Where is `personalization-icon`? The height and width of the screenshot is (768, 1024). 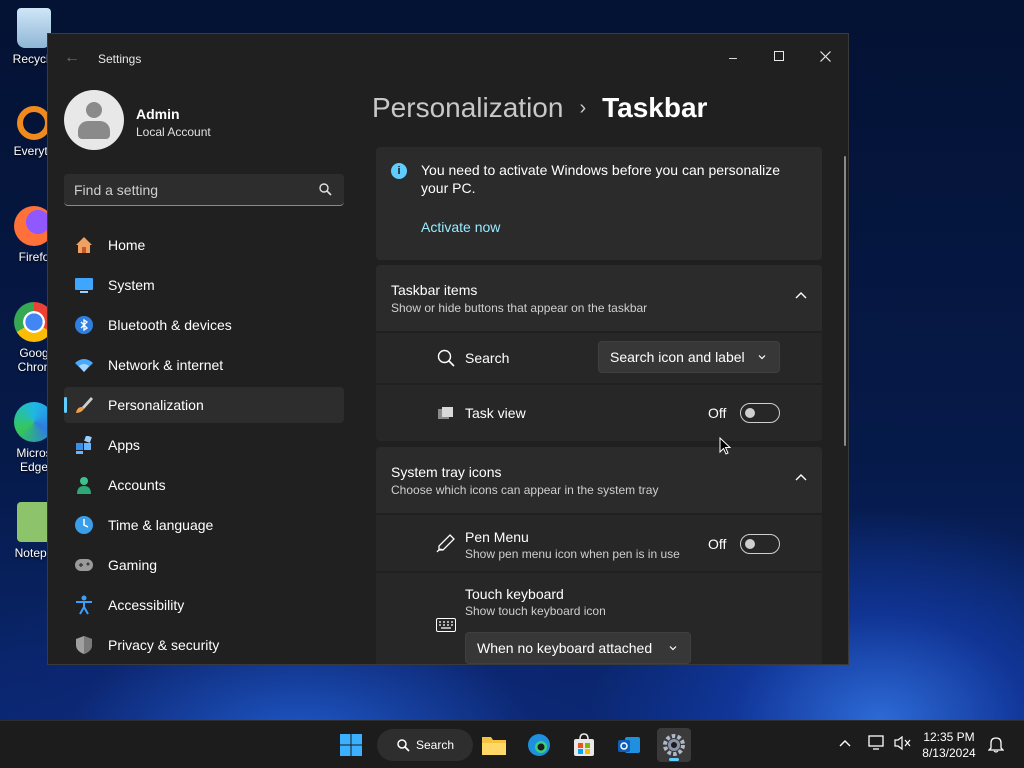
personalization-icon is located at coordinates (84, 405).